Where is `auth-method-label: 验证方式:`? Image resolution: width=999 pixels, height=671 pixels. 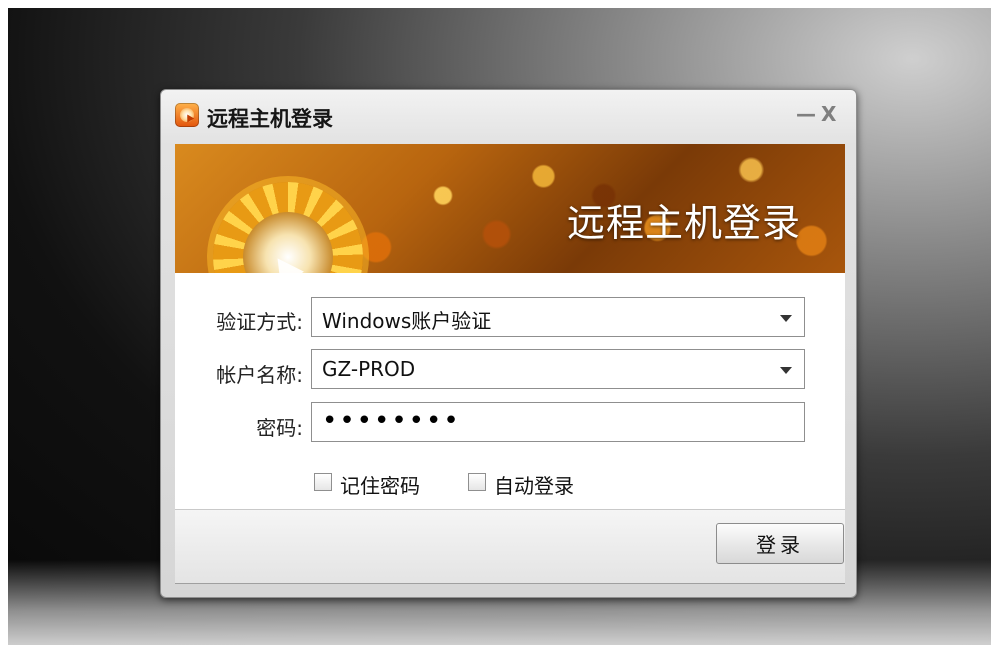
auth-method-label: 验证方式: is located at coordinates (259, 322).